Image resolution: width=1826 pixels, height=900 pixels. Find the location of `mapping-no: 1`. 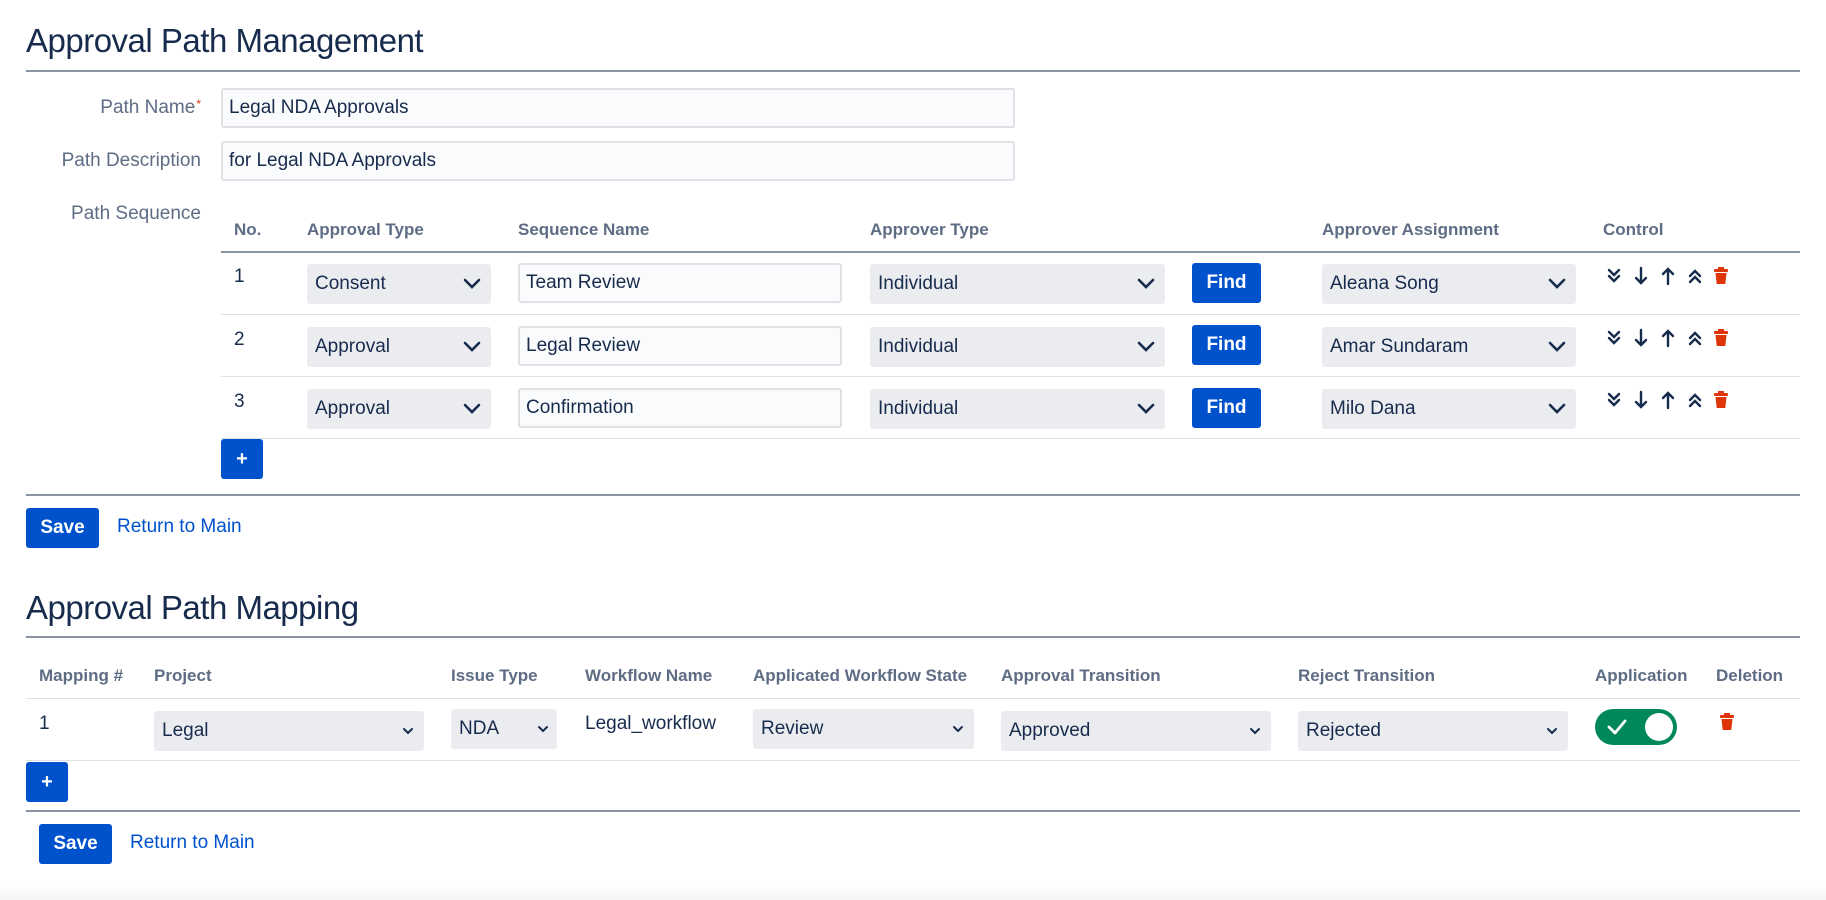

mapping-no: 1 is located at coordinates (44, 723).